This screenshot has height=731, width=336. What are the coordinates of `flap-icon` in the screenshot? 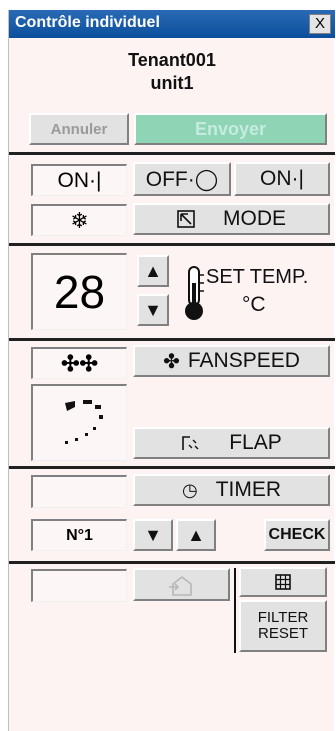 It's located at (190, 443).